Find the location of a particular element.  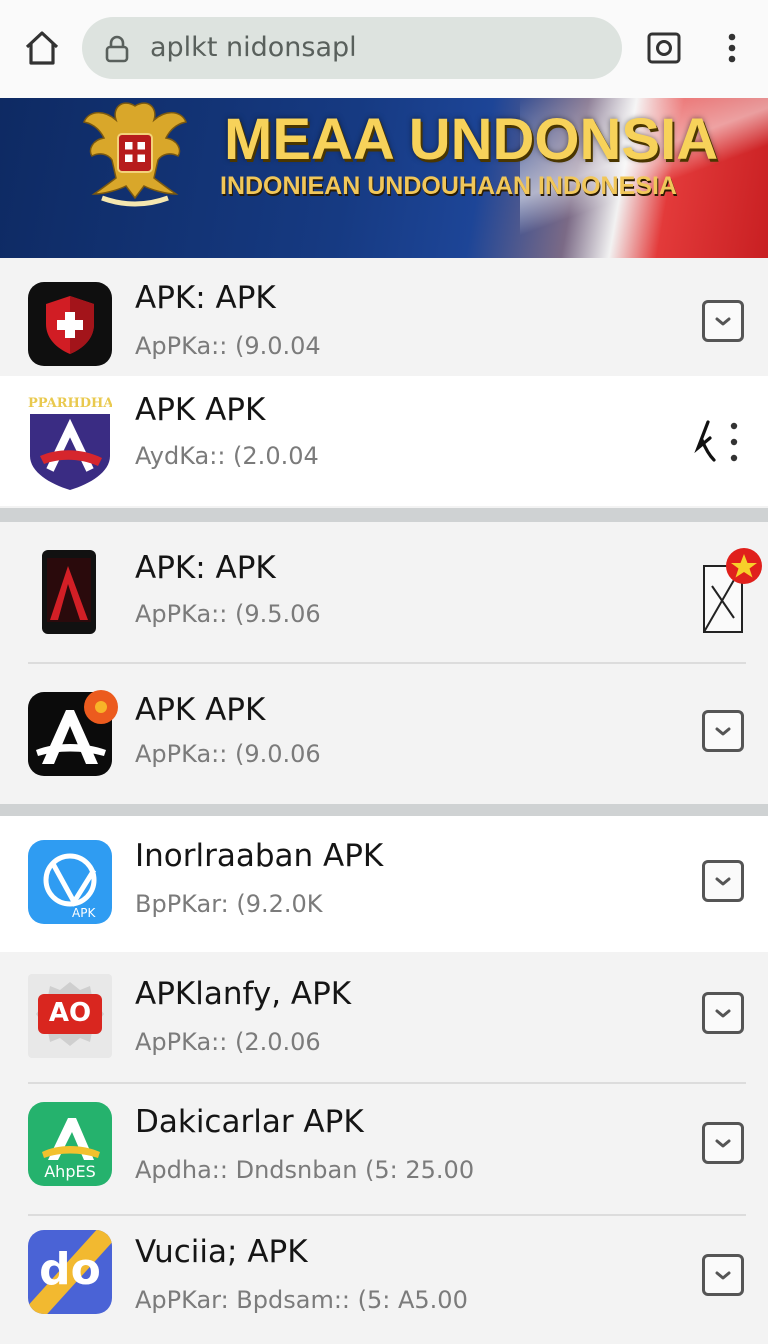

address-bar: aplkt nidonsapl is located at coordinates (352, 48).